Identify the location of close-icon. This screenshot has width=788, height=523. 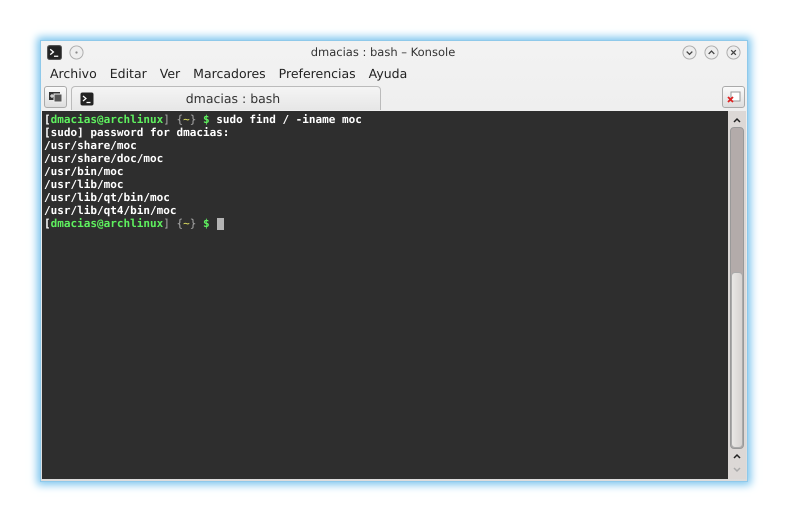
(733, 52).